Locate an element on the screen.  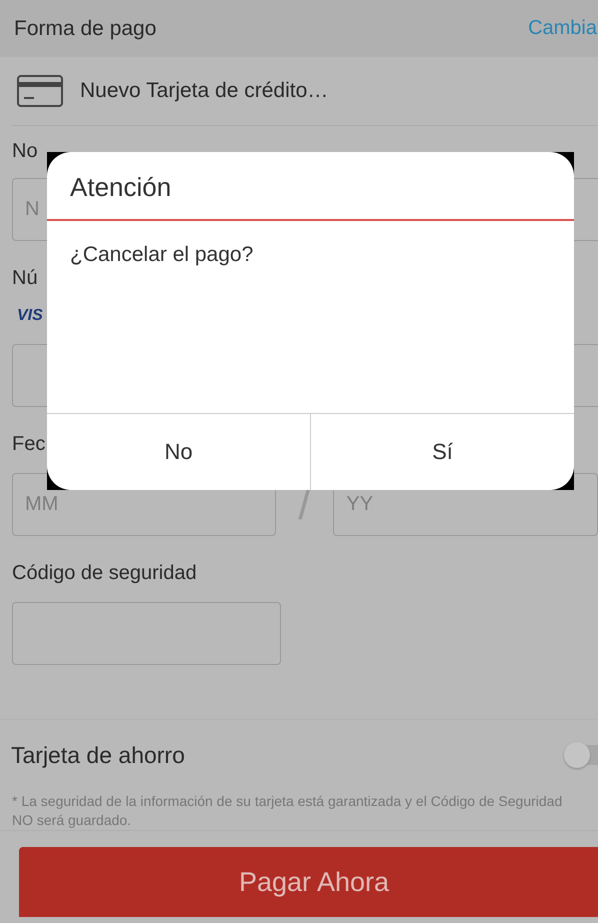
dialog-button: Sí is located at coordinates (442, 452).